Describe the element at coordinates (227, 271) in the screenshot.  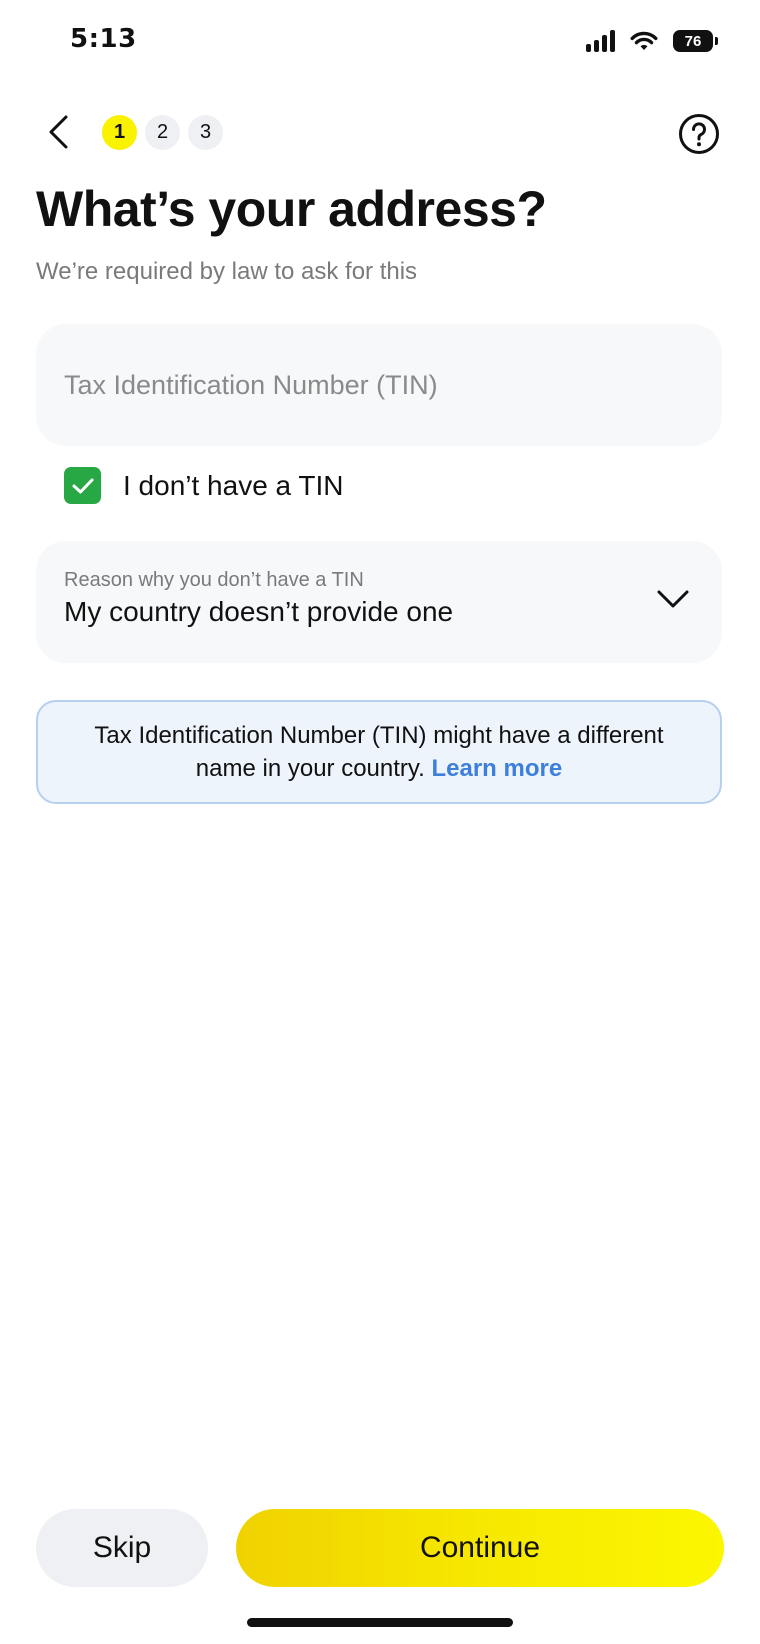
I see `page-subtitle: We’re required by law to ask for this` at that location.